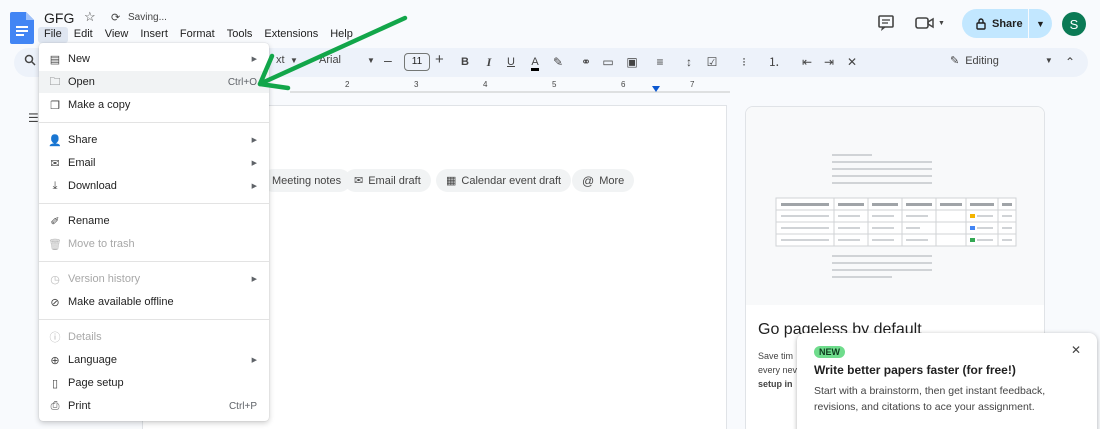 This screenshot has height=429, width=1100. What do you see at coordinates (59, 18) in the screenshot?
I see `document-title: GFG` at bounding box center [59, 18].